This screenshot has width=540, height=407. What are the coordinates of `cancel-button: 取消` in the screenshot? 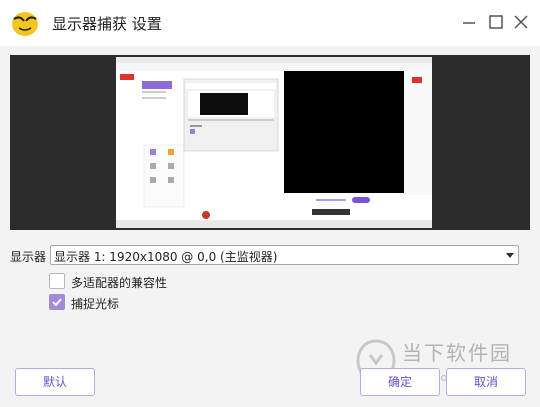 It's located at (486, 382).